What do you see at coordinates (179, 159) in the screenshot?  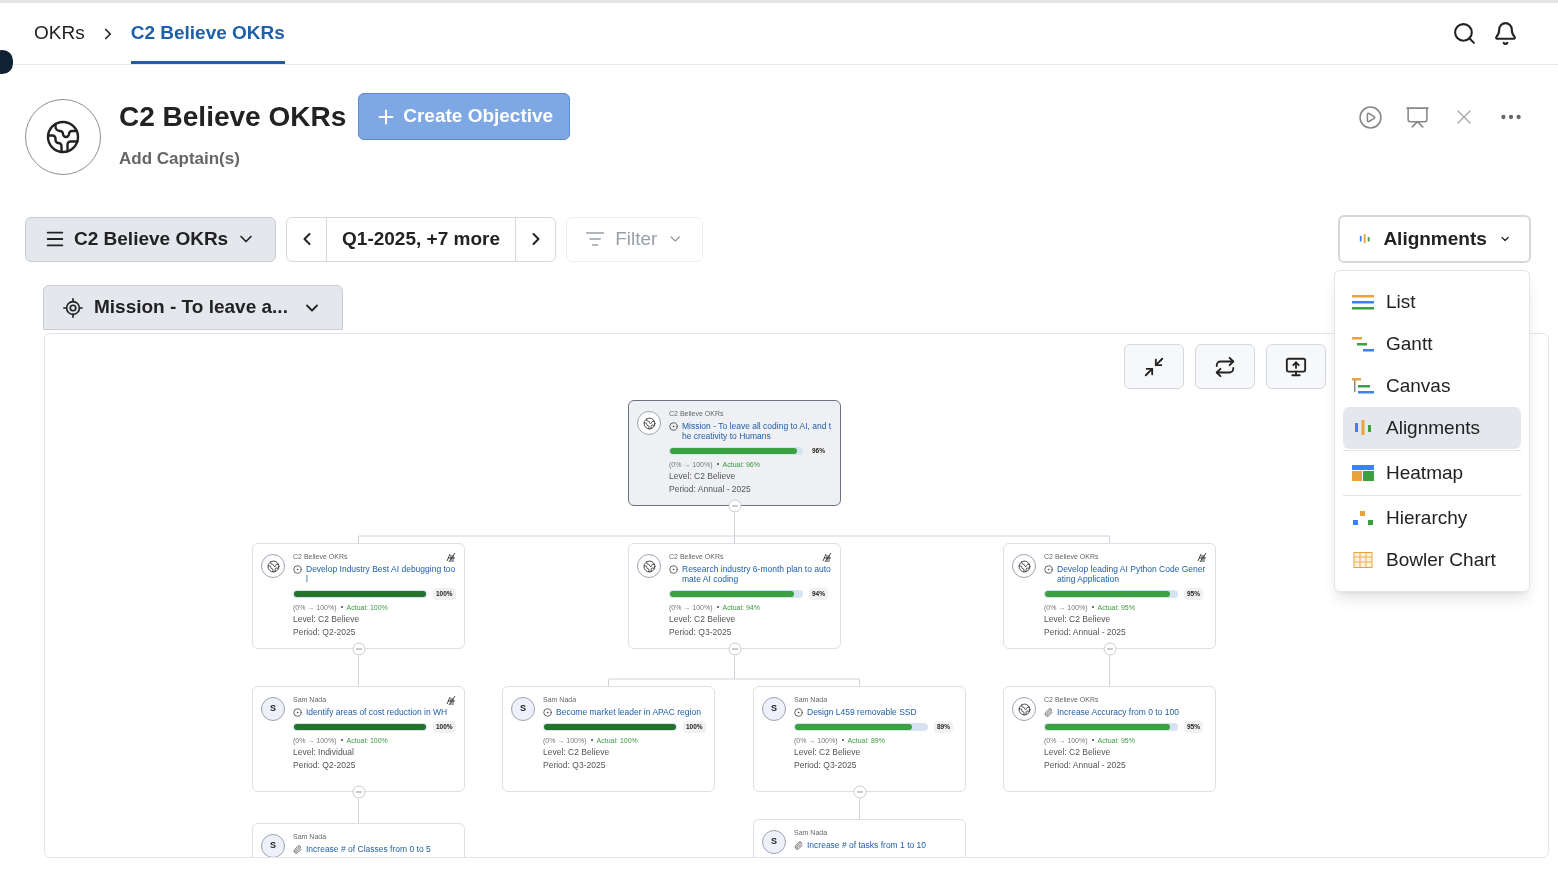 I see `add-captains-link: Add Captain(s)` at bounding box center [179, 159].